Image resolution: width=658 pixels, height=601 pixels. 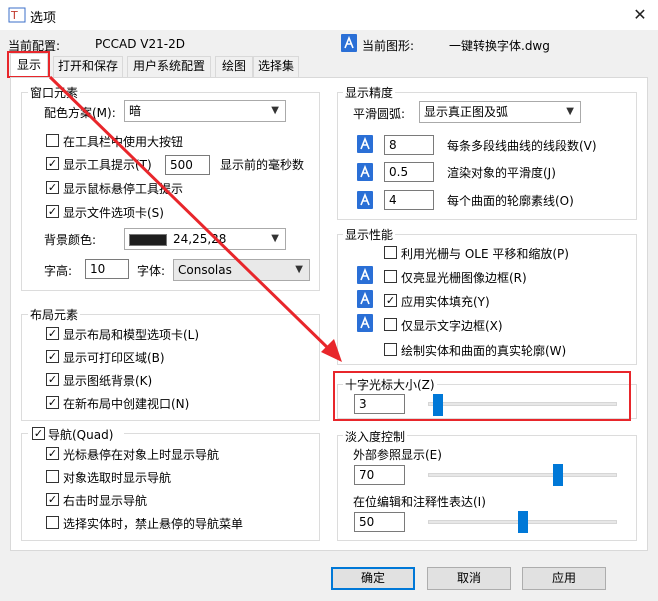 What do you see at coordinates (373, 578) in the screenshot?
I see `ok-button: 确定` at bounding box center [373, 578].